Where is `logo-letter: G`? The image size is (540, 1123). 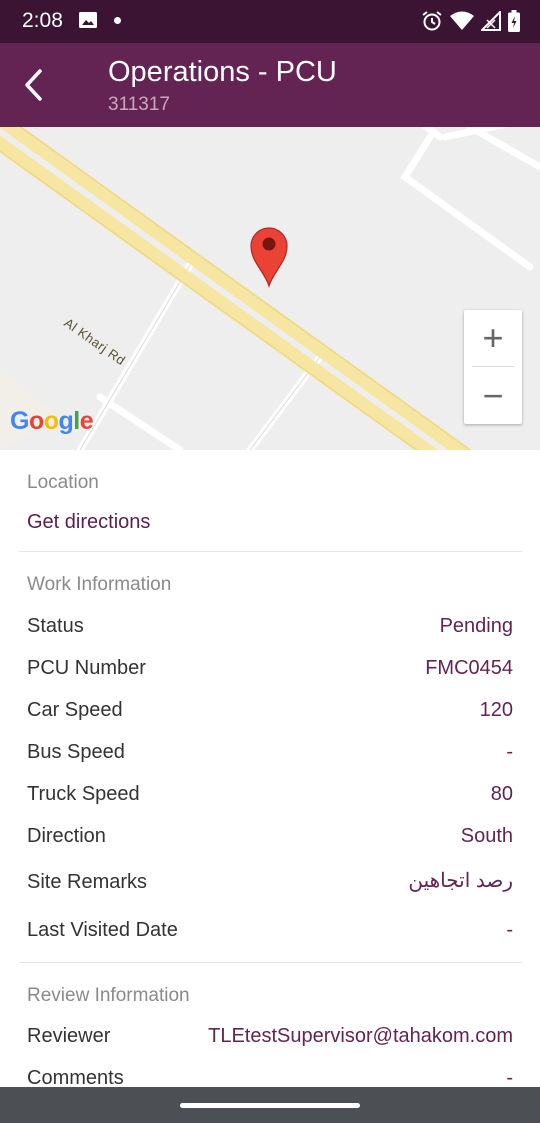
logo-letter: G is located at coordinates (19, 421).